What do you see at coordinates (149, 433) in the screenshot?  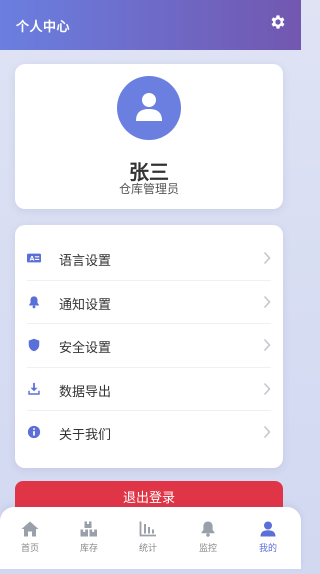 I see `menu-item-about: 关于我们` at bounding box center [149, 433].